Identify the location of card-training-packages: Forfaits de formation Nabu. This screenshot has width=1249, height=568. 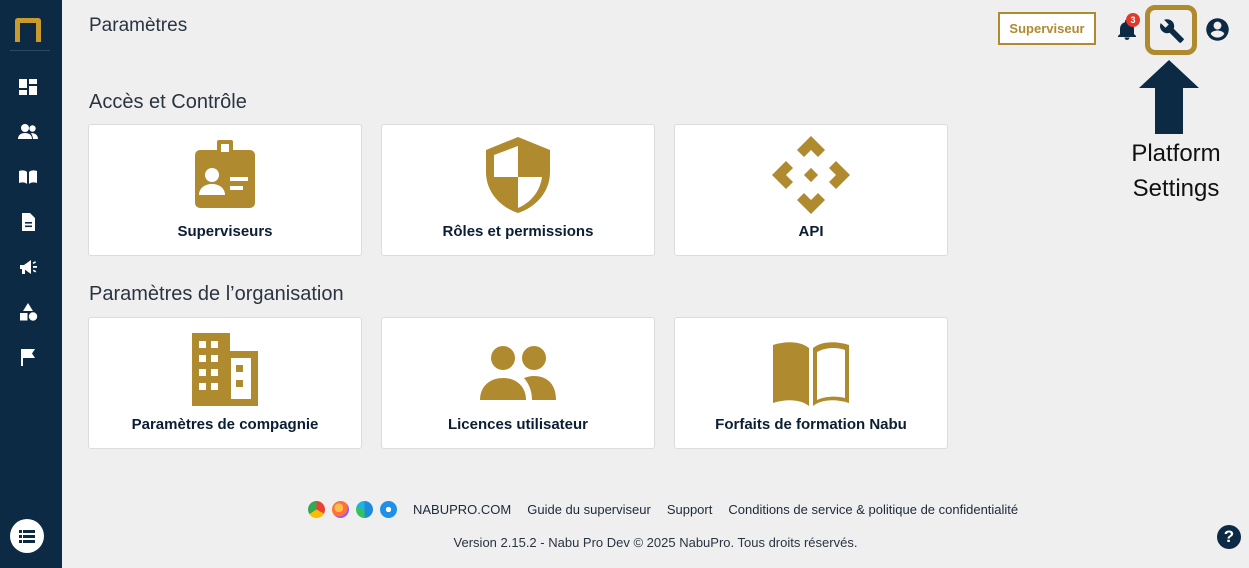
(811, 383).